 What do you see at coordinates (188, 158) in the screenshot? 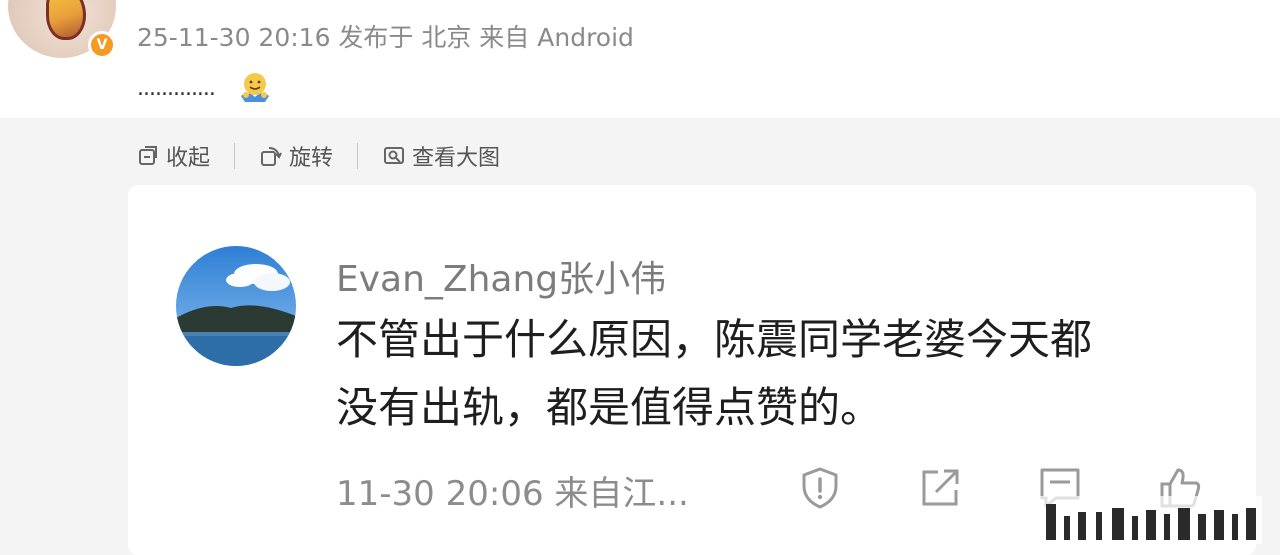
I see `collapse-label: 收起` at bounding box center [188, 158].